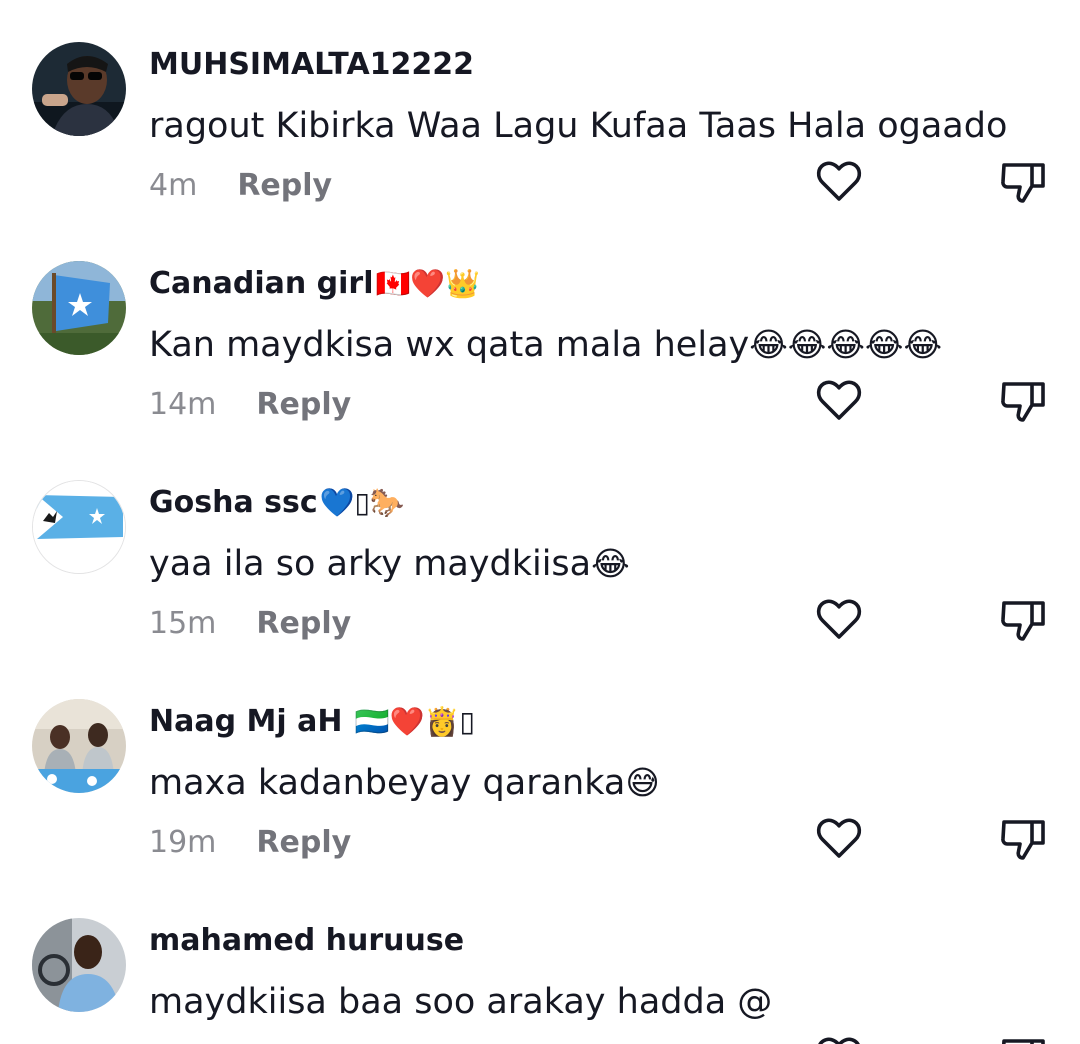 The width and height of the screenshot is (1080, 1044). What do you see at coordinates (250, 405) in the screenshot?
I see `comment-meta: 14m Reply` at bounding box center [250, 405].